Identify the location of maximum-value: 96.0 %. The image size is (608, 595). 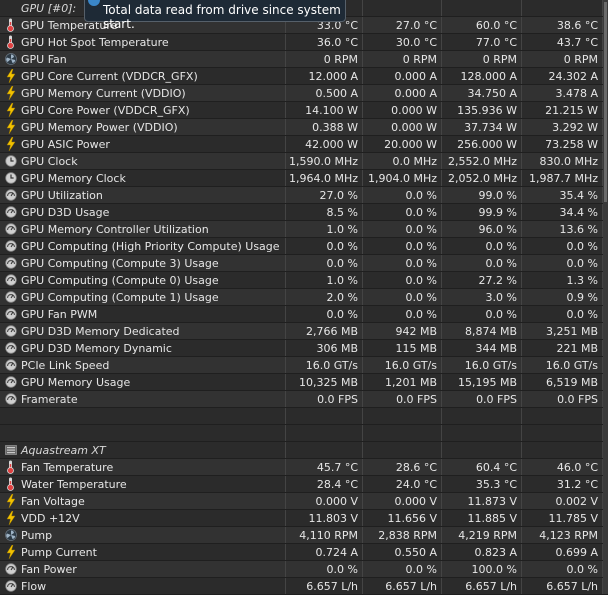
(482, 229).